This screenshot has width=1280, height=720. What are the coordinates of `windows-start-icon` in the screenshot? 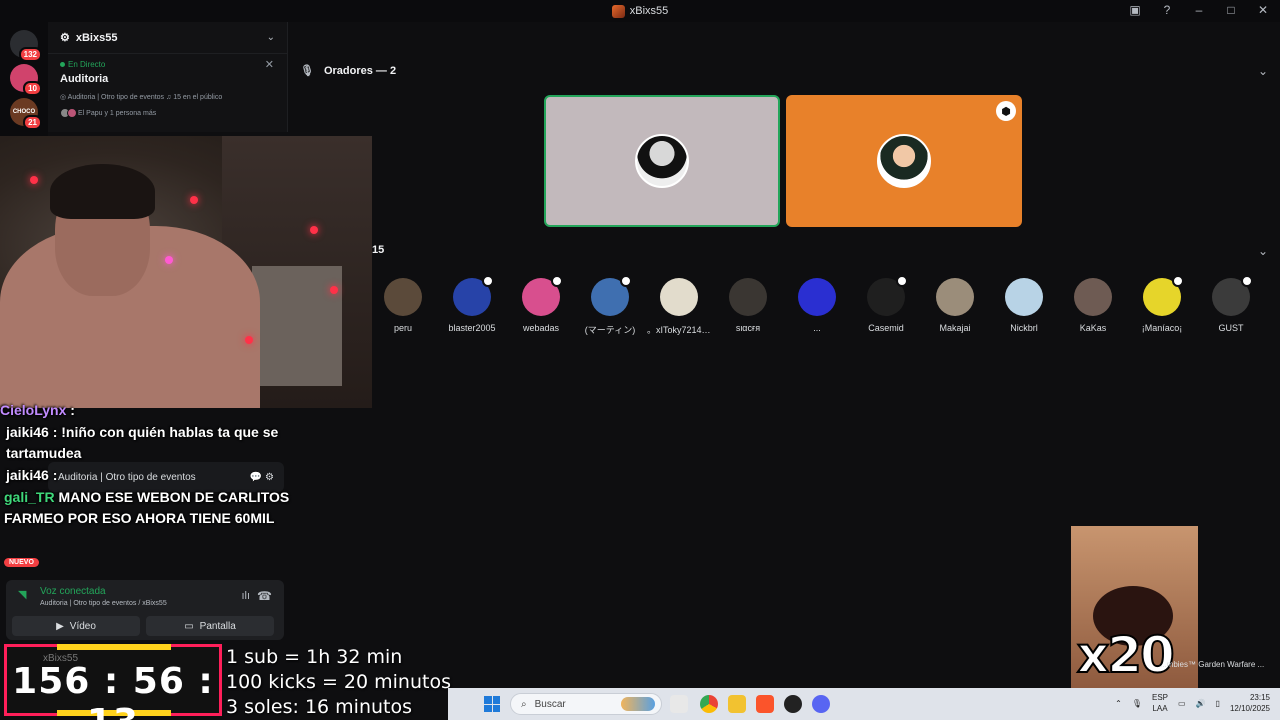 It's located at (492, 704).